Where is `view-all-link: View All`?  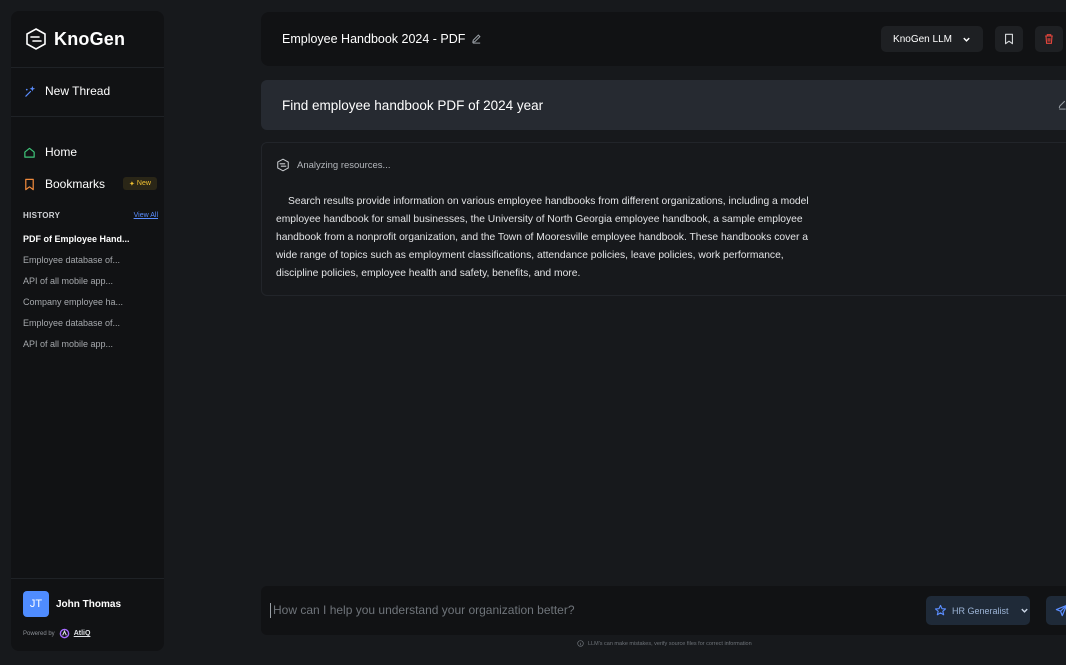 view-all-link: View All is located at coordinates (146, 215).